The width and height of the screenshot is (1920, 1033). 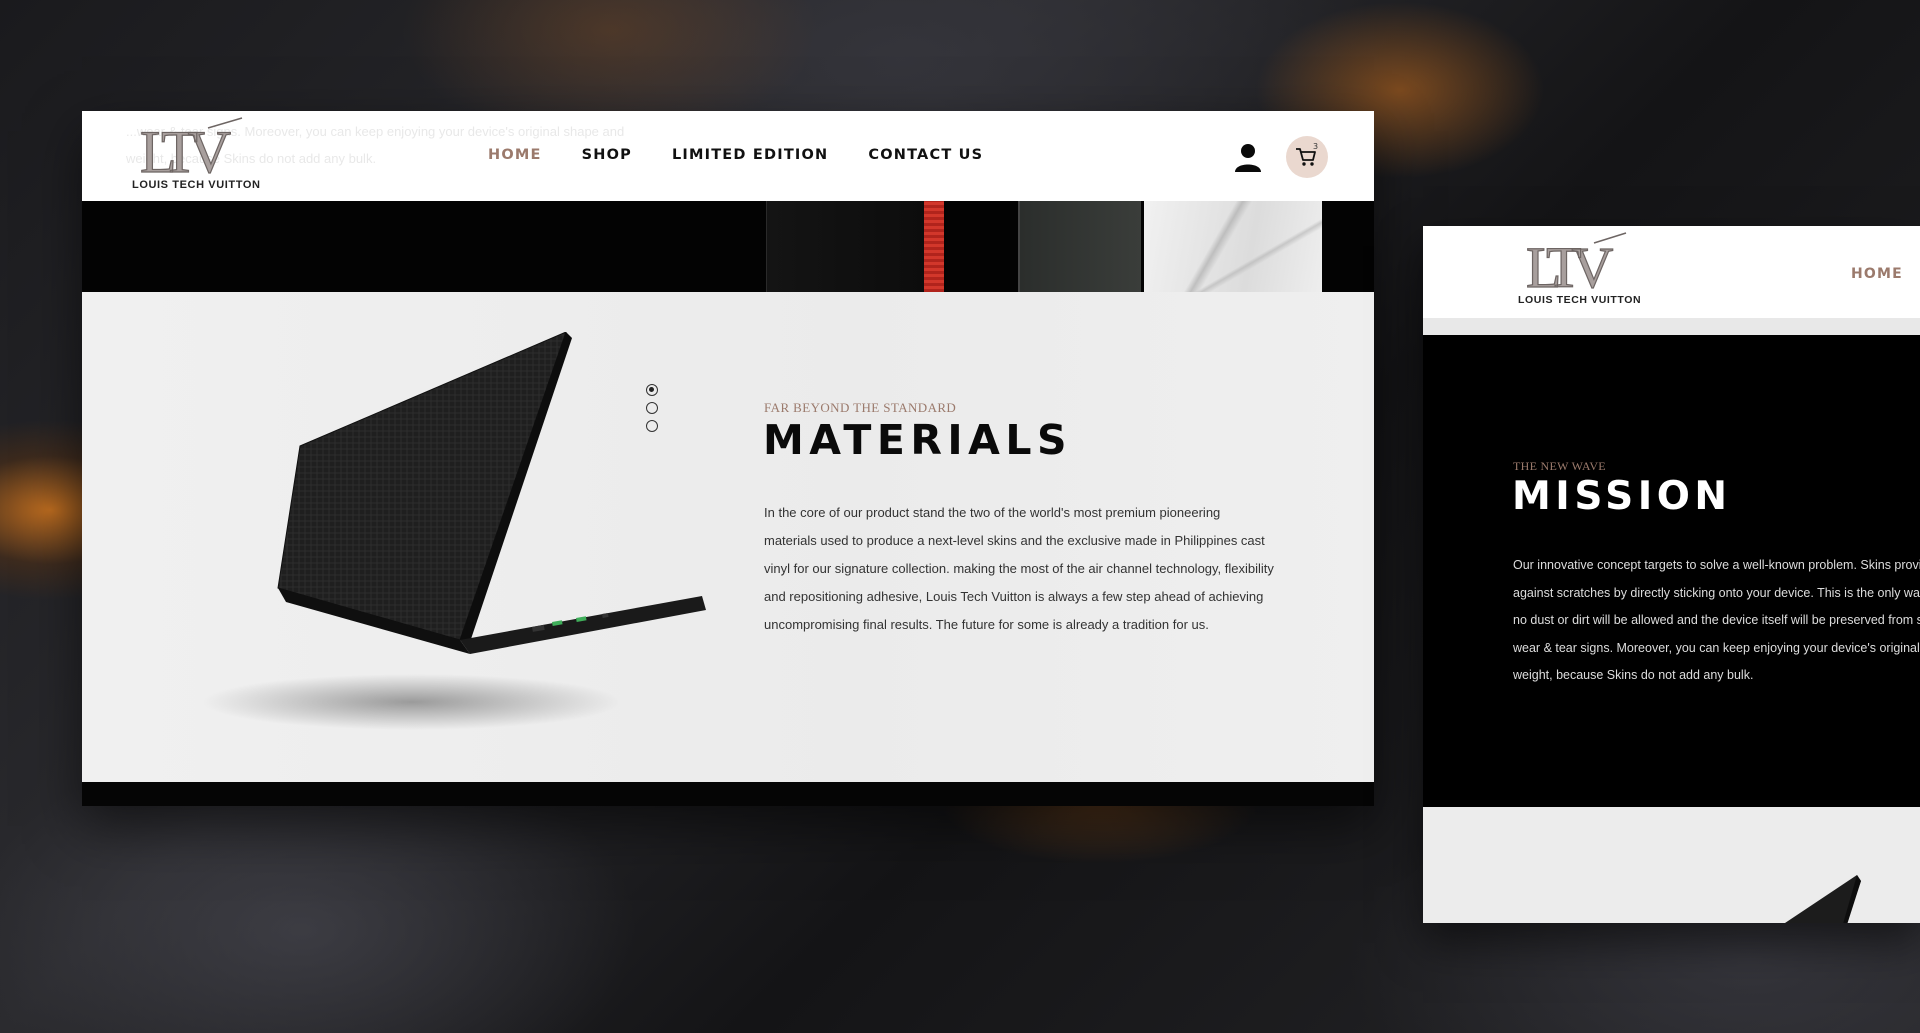 I want to click on side-nav-gap, so click(x=1671, y=326).